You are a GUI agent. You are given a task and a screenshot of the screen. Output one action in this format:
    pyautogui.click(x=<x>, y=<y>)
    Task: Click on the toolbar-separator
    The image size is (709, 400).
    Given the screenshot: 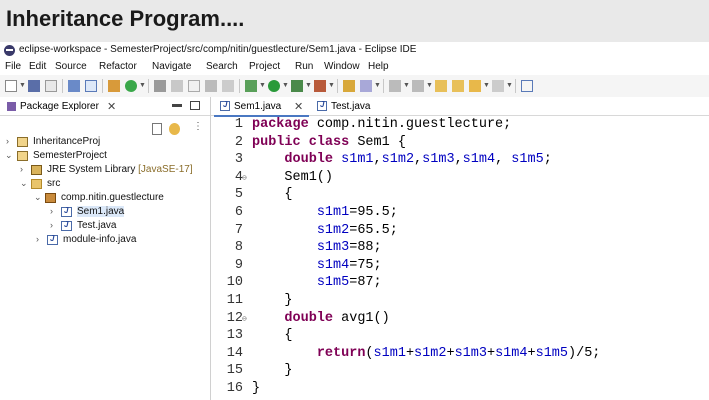 What is the action you would take?
    pyautogui.click(x=239, y=86)
    